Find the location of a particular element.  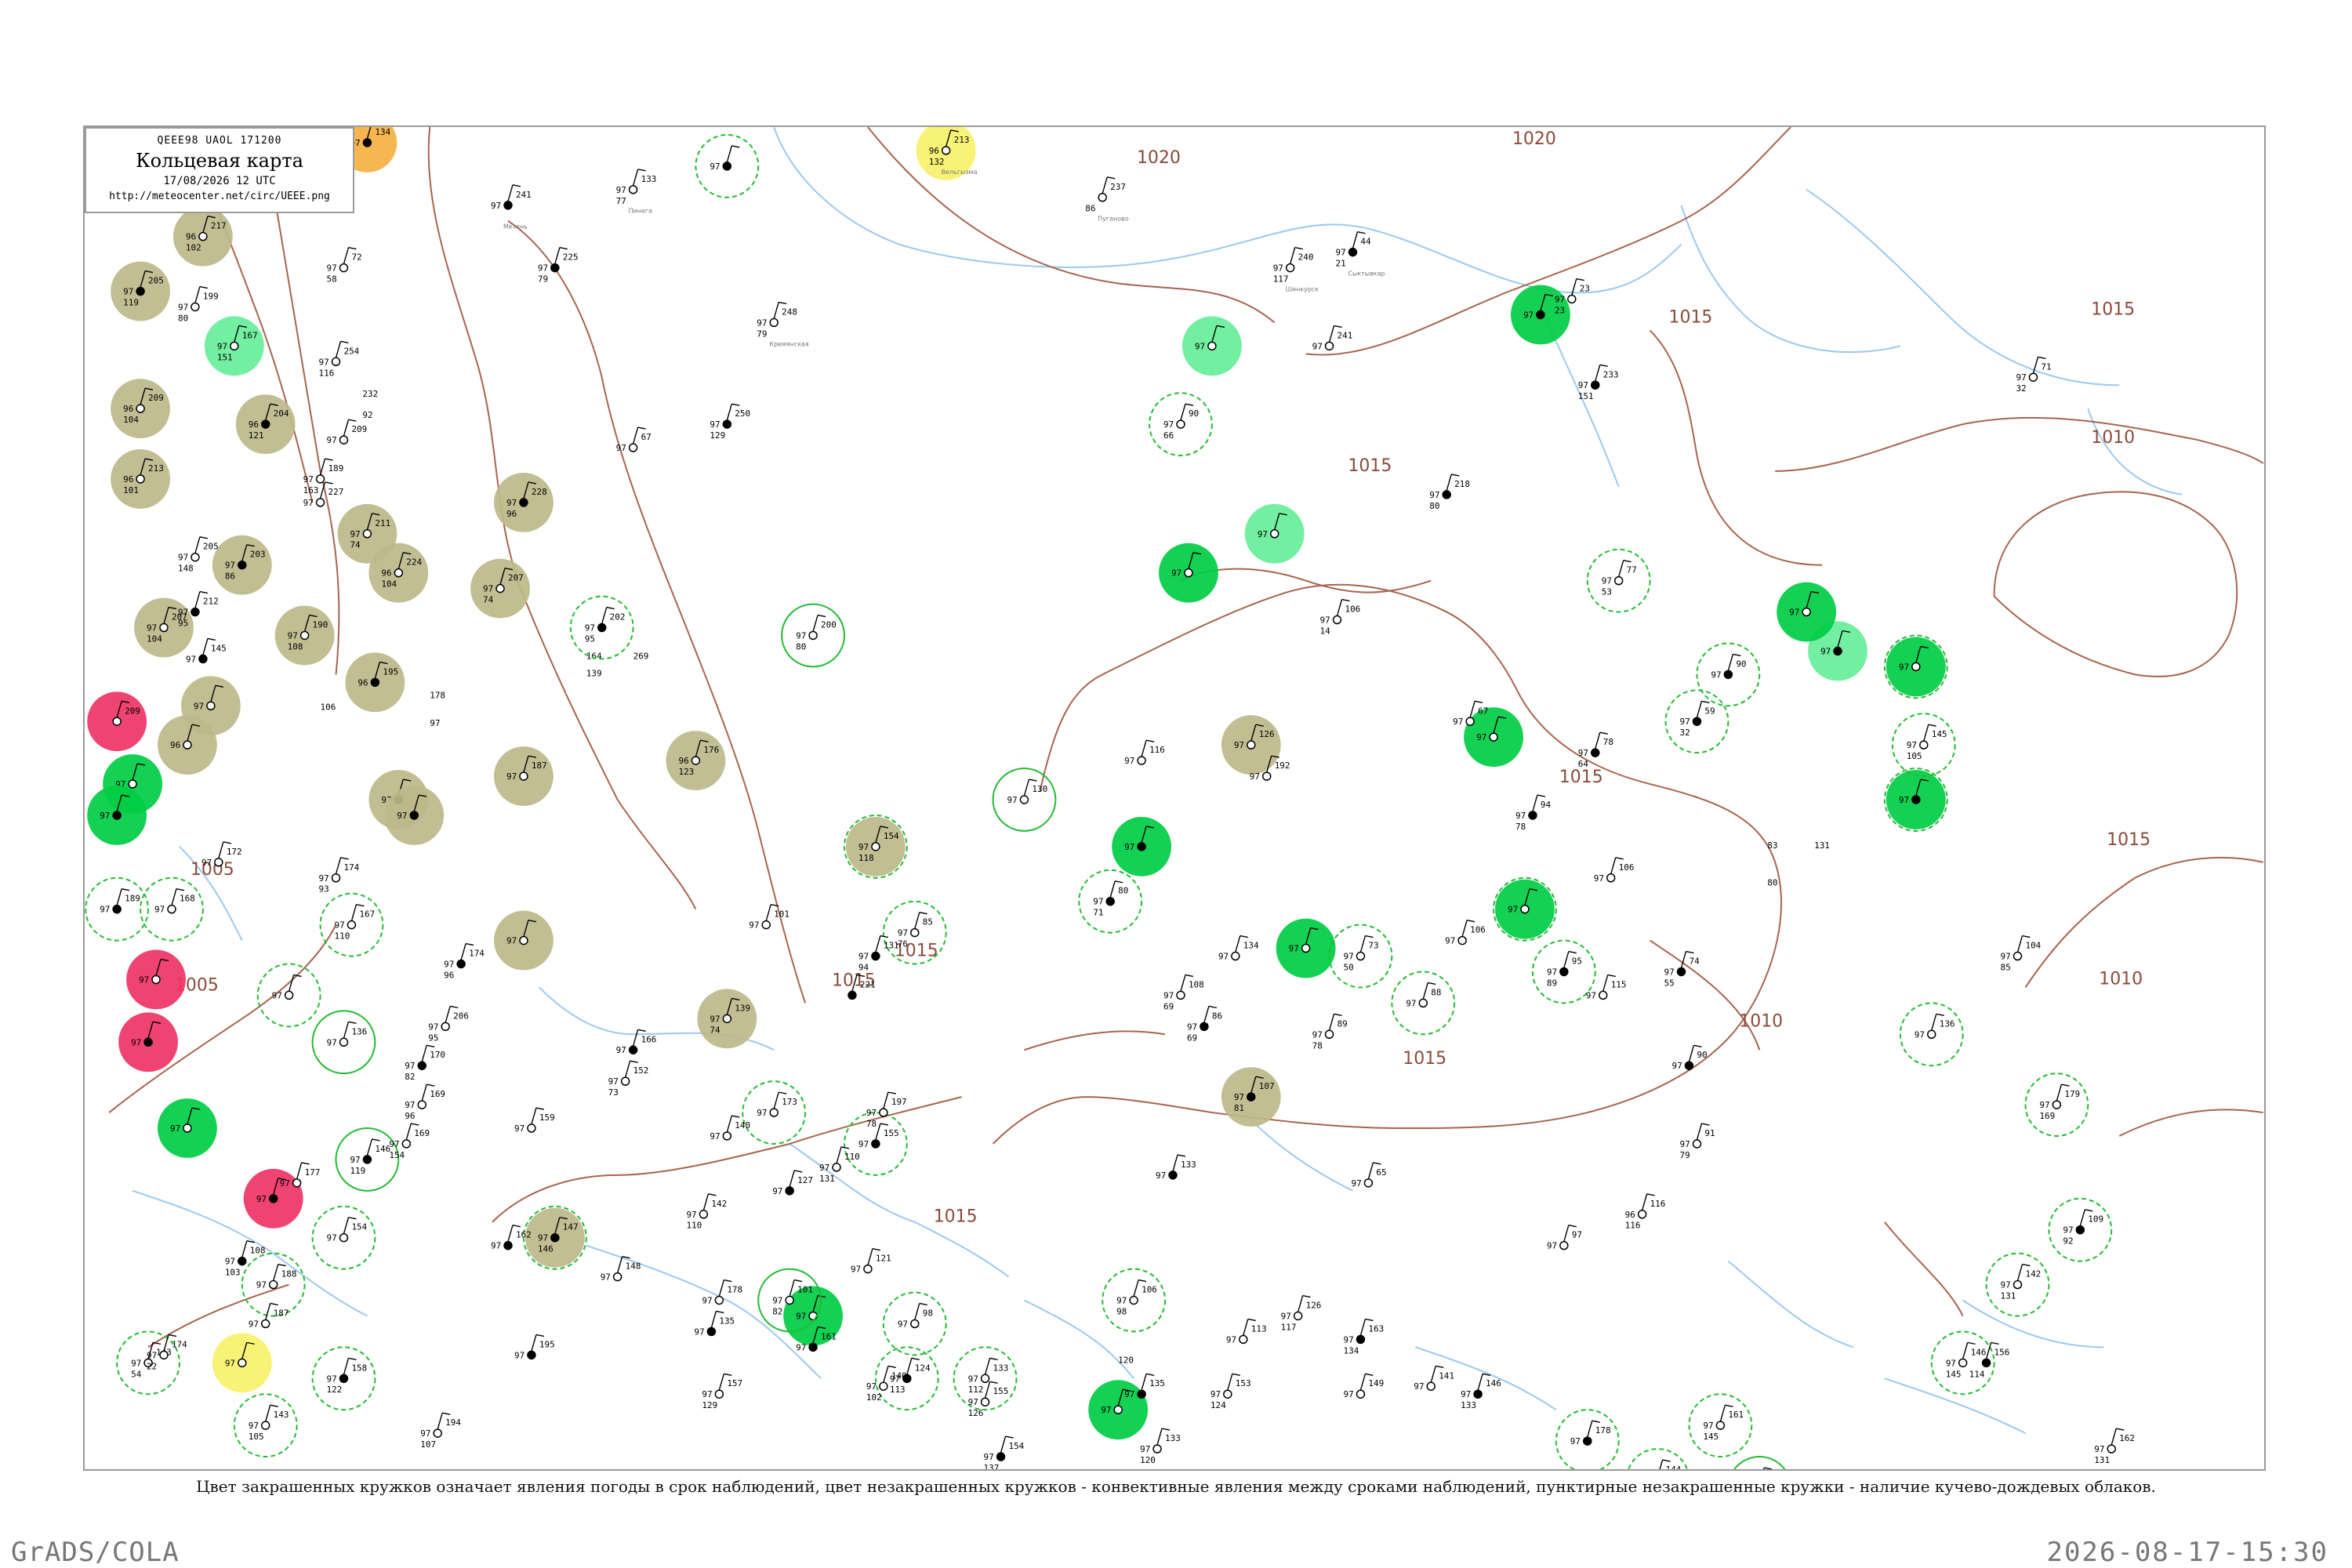

station-marker: 115 97 is located at coordinates (1606, 987).